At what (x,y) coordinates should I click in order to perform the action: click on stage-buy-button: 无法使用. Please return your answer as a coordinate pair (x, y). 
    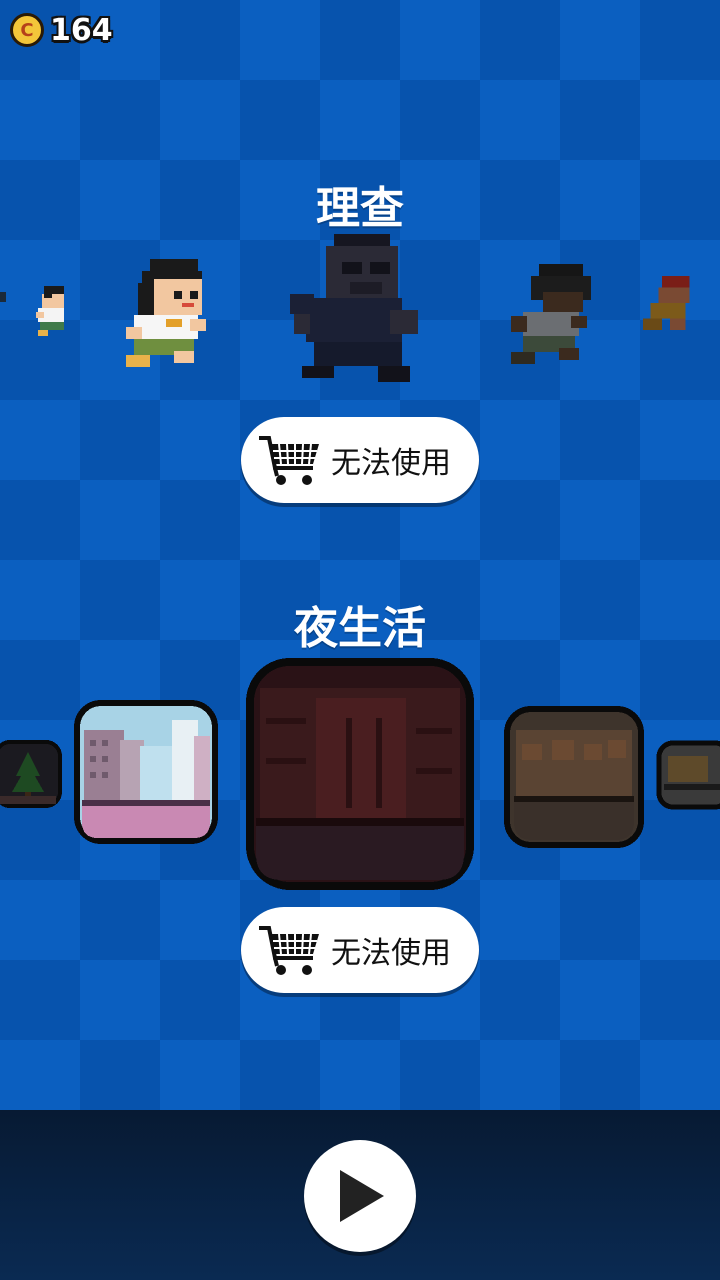
    Looking at the image, I should click on (360, 950).